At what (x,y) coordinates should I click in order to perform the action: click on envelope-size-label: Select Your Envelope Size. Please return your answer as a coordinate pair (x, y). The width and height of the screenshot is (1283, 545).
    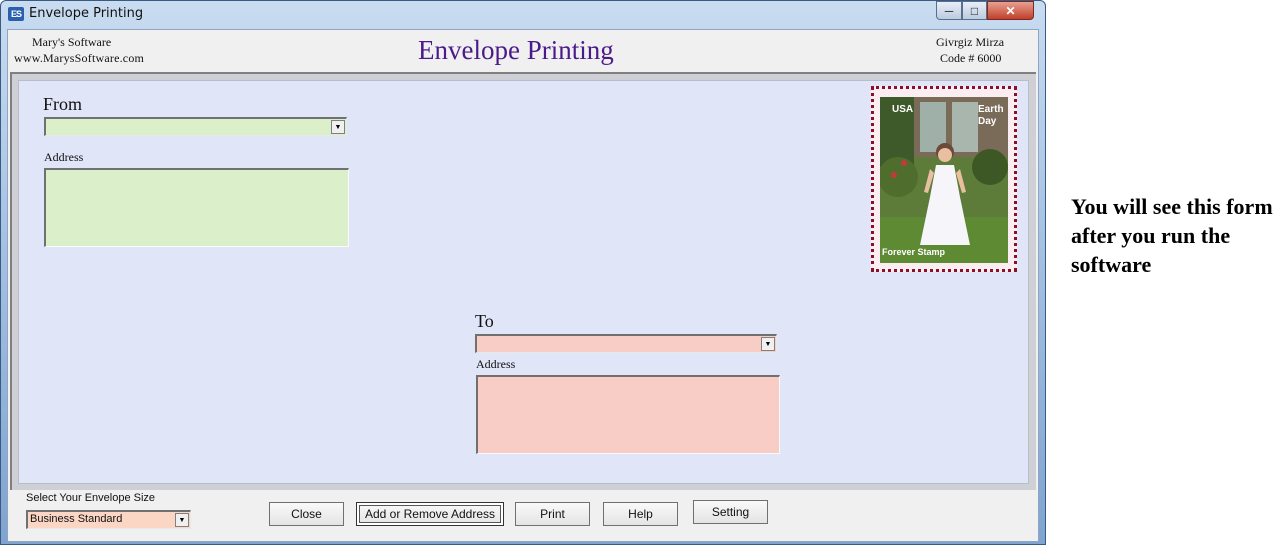
    Looking at the image, I should click on (91, 498).